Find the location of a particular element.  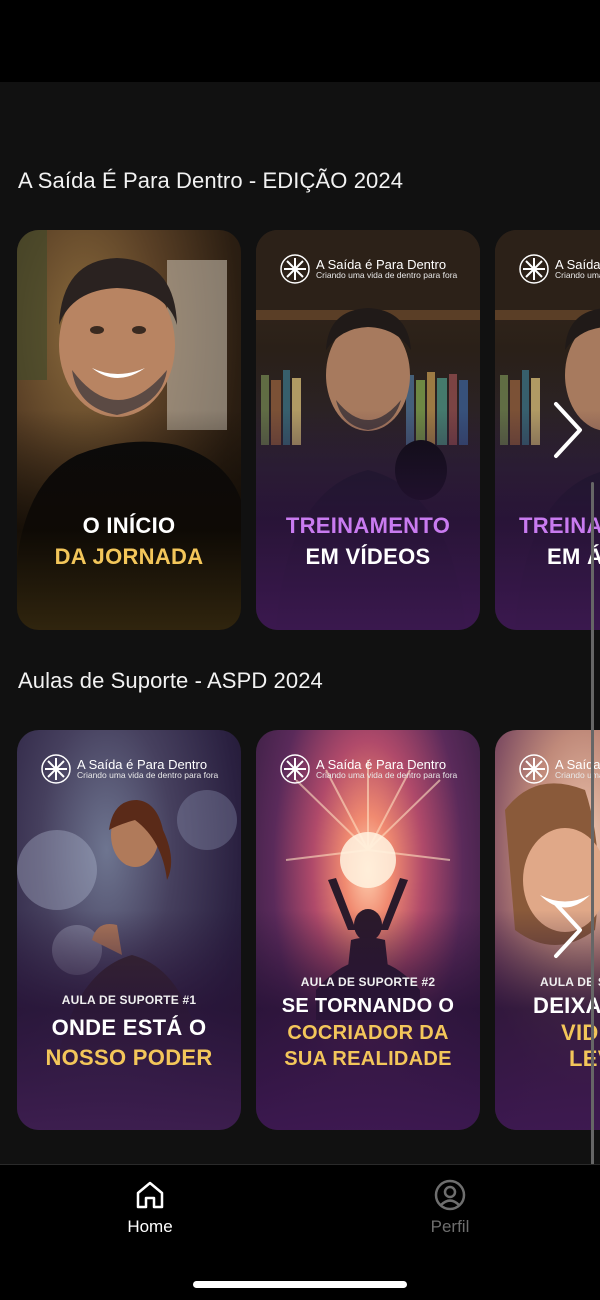

card-title-line3: SUA REALIDADE is located at coordinates (368, 1059).